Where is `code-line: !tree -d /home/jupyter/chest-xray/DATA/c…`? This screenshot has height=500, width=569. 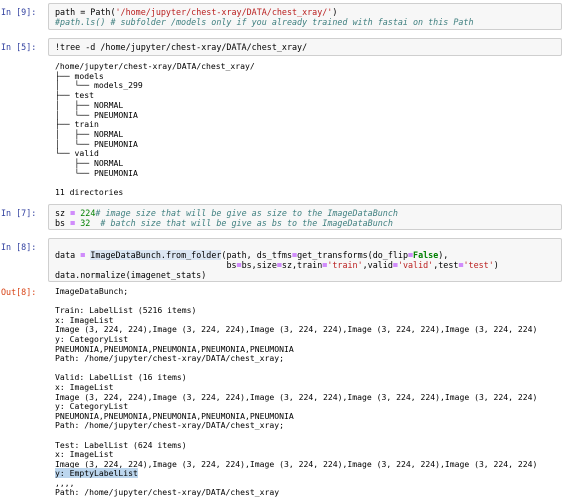 code-line: !tree -d /home/jupyter/chest-xray/DATA/c… is located at coordinates (181, 47).